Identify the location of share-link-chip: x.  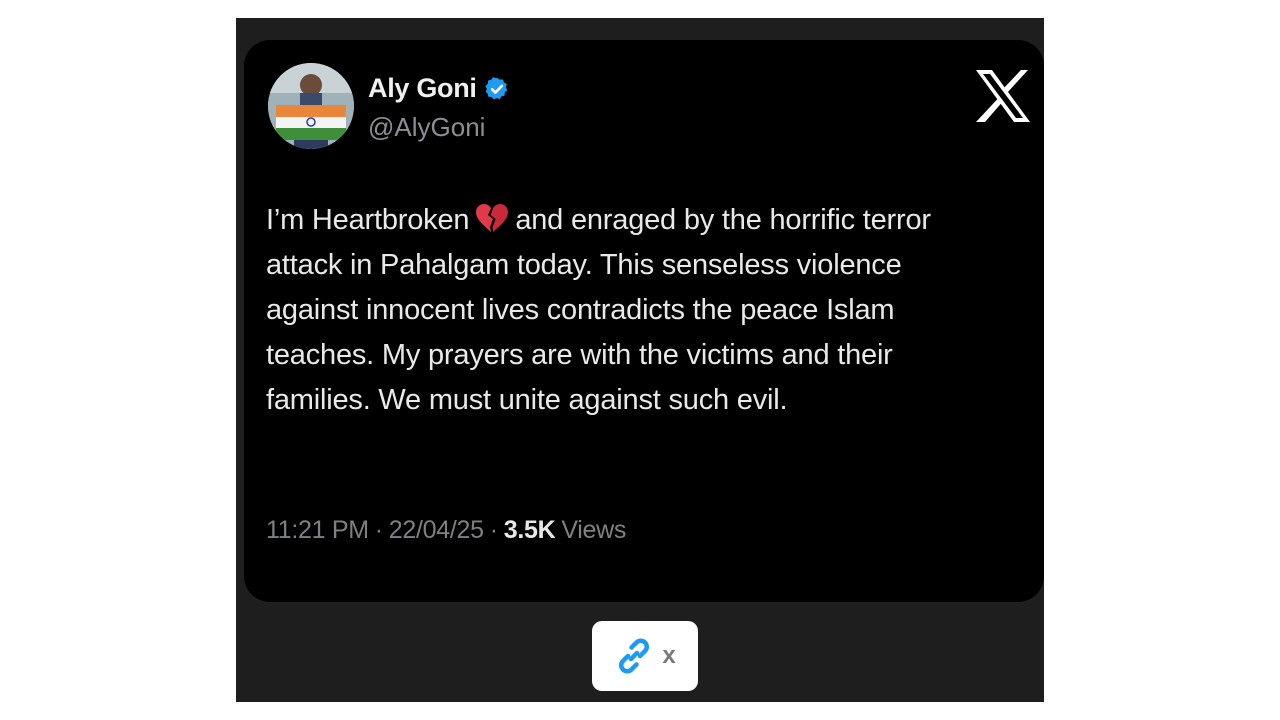
(645, 656).